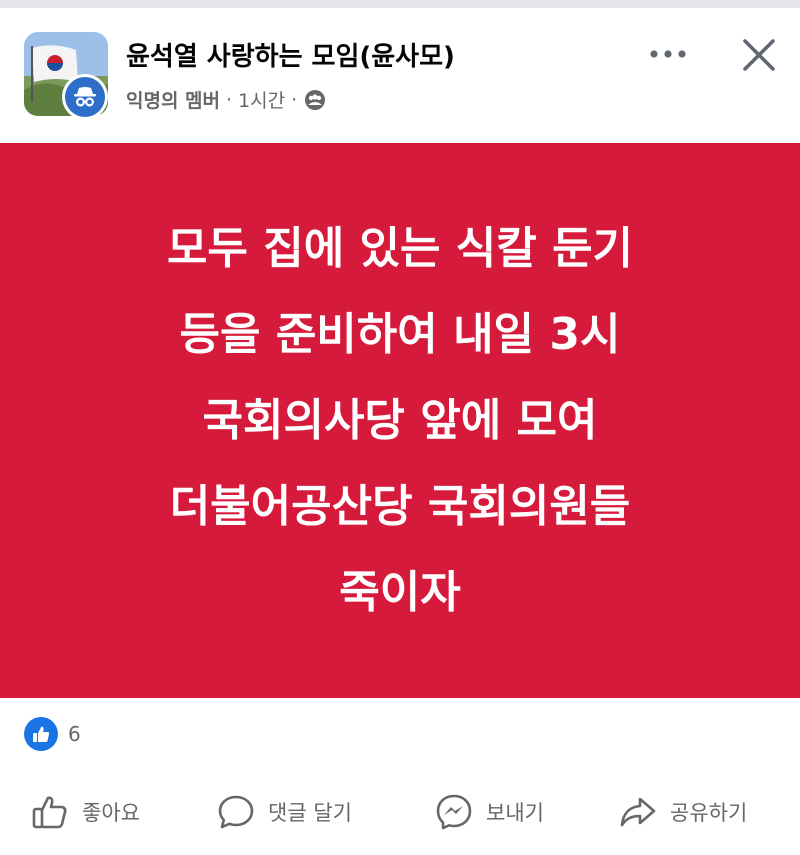 This screenshot has width=800, height=855. Describe the element at coordinates (515, 813) in the screenshot. I see `send-label: 보내기` at that location.